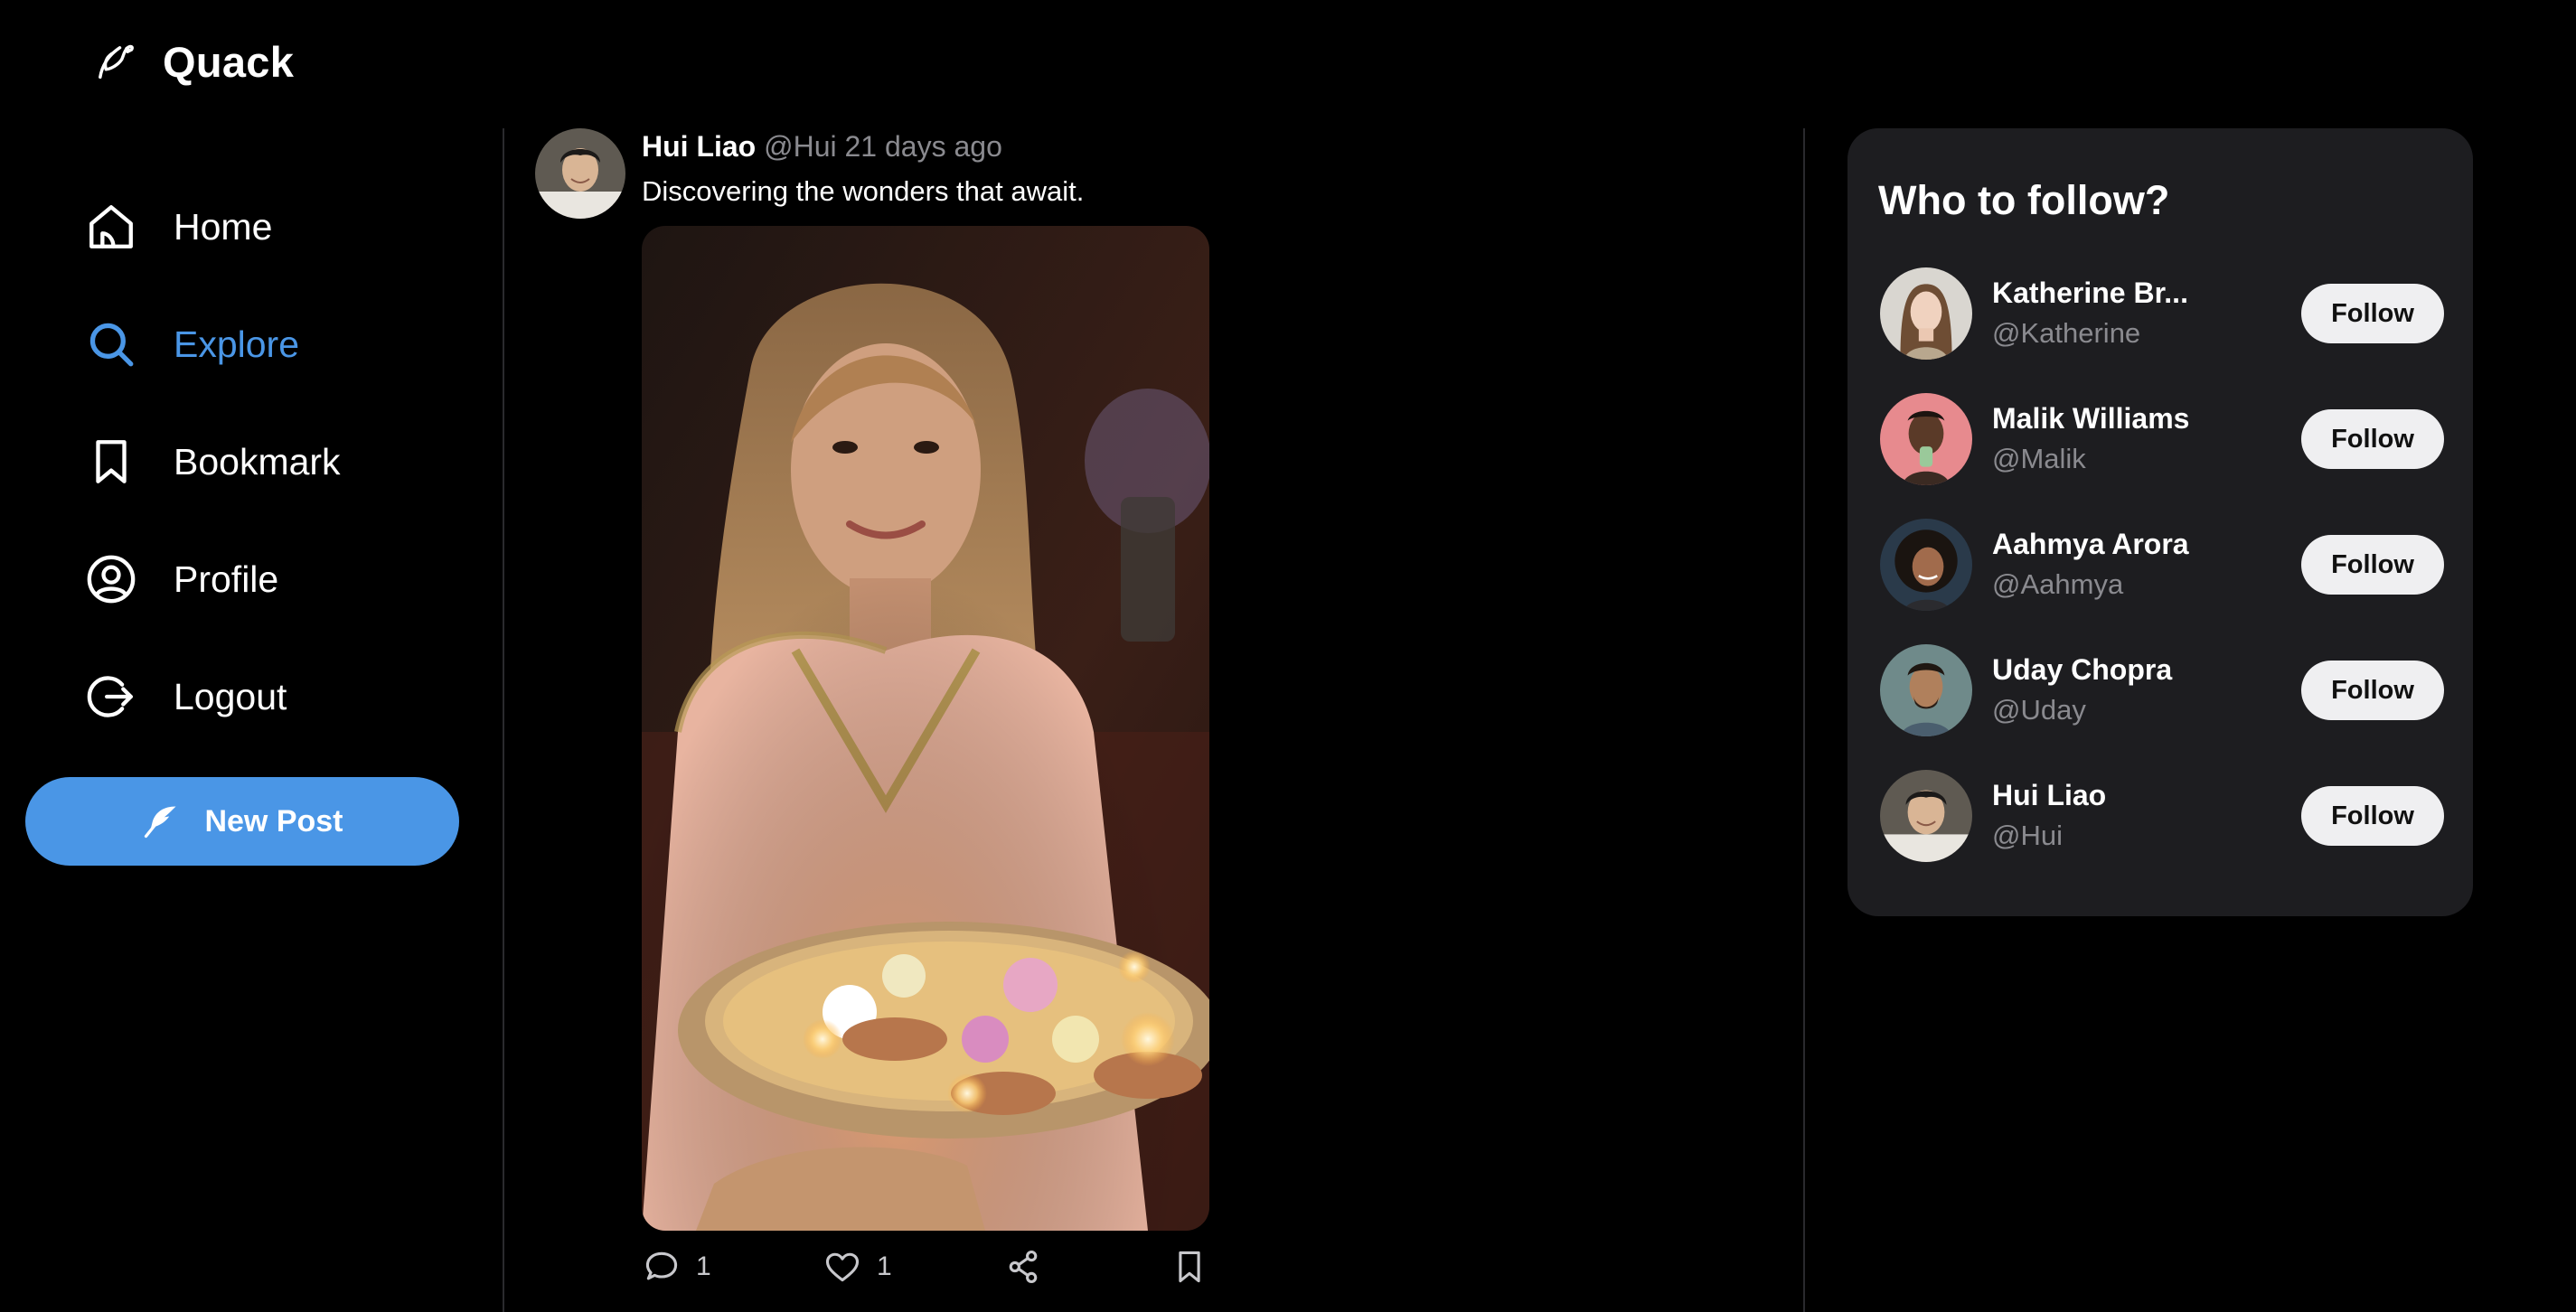 The image size is (2576, 1312). Describe the element at coordinates (161, 823) in the screenshot. I see `feather-icon` at that location.